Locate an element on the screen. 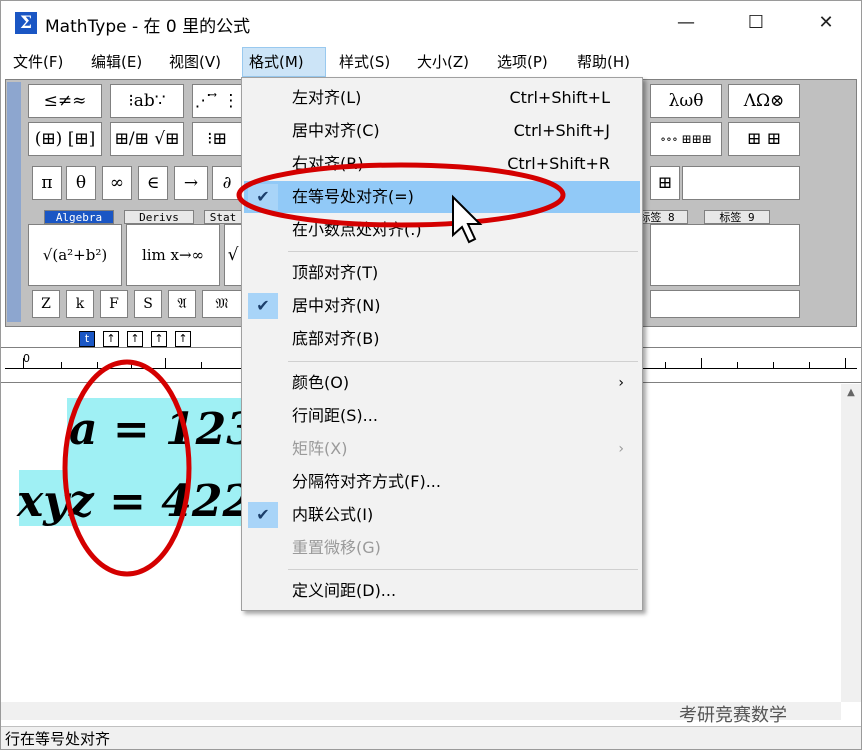 The height and width of the screenshot is (750, 862). arrow-symbol-button: → is located at coordinates (191, 183).